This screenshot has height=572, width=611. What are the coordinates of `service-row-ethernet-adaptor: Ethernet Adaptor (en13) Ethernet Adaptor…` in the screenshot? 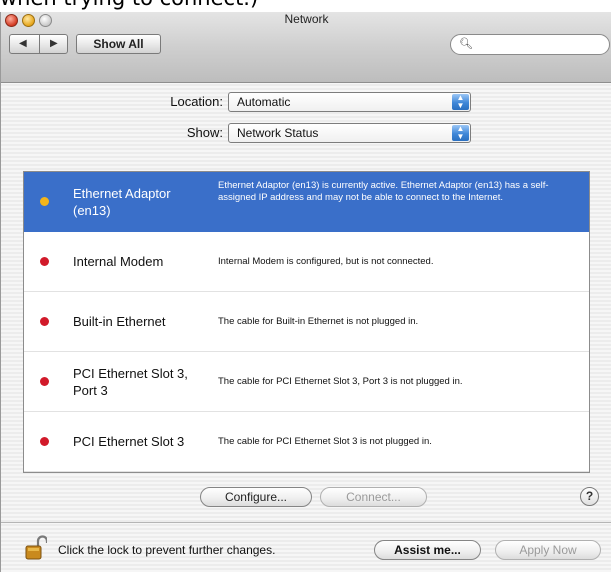 It's located at (306, 202).